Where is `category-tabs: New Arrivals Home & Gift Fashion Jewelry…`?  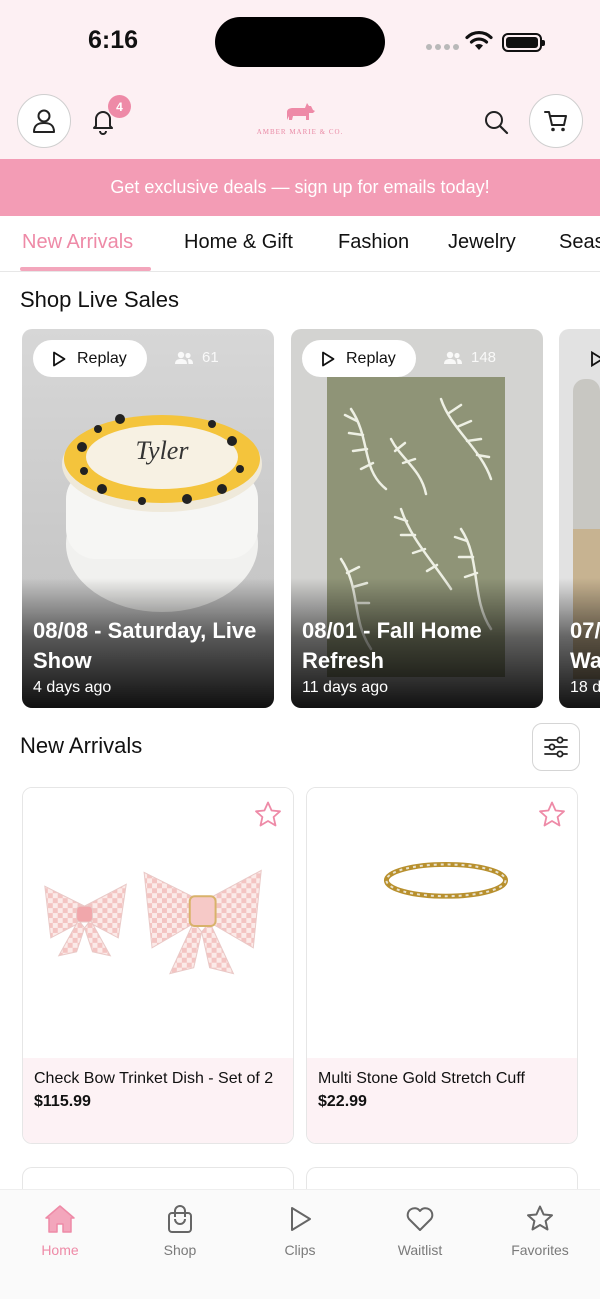 category-tabs: New Arrivals Home & Gift Fashion Jewelry… is located at coordinates (300, 244).